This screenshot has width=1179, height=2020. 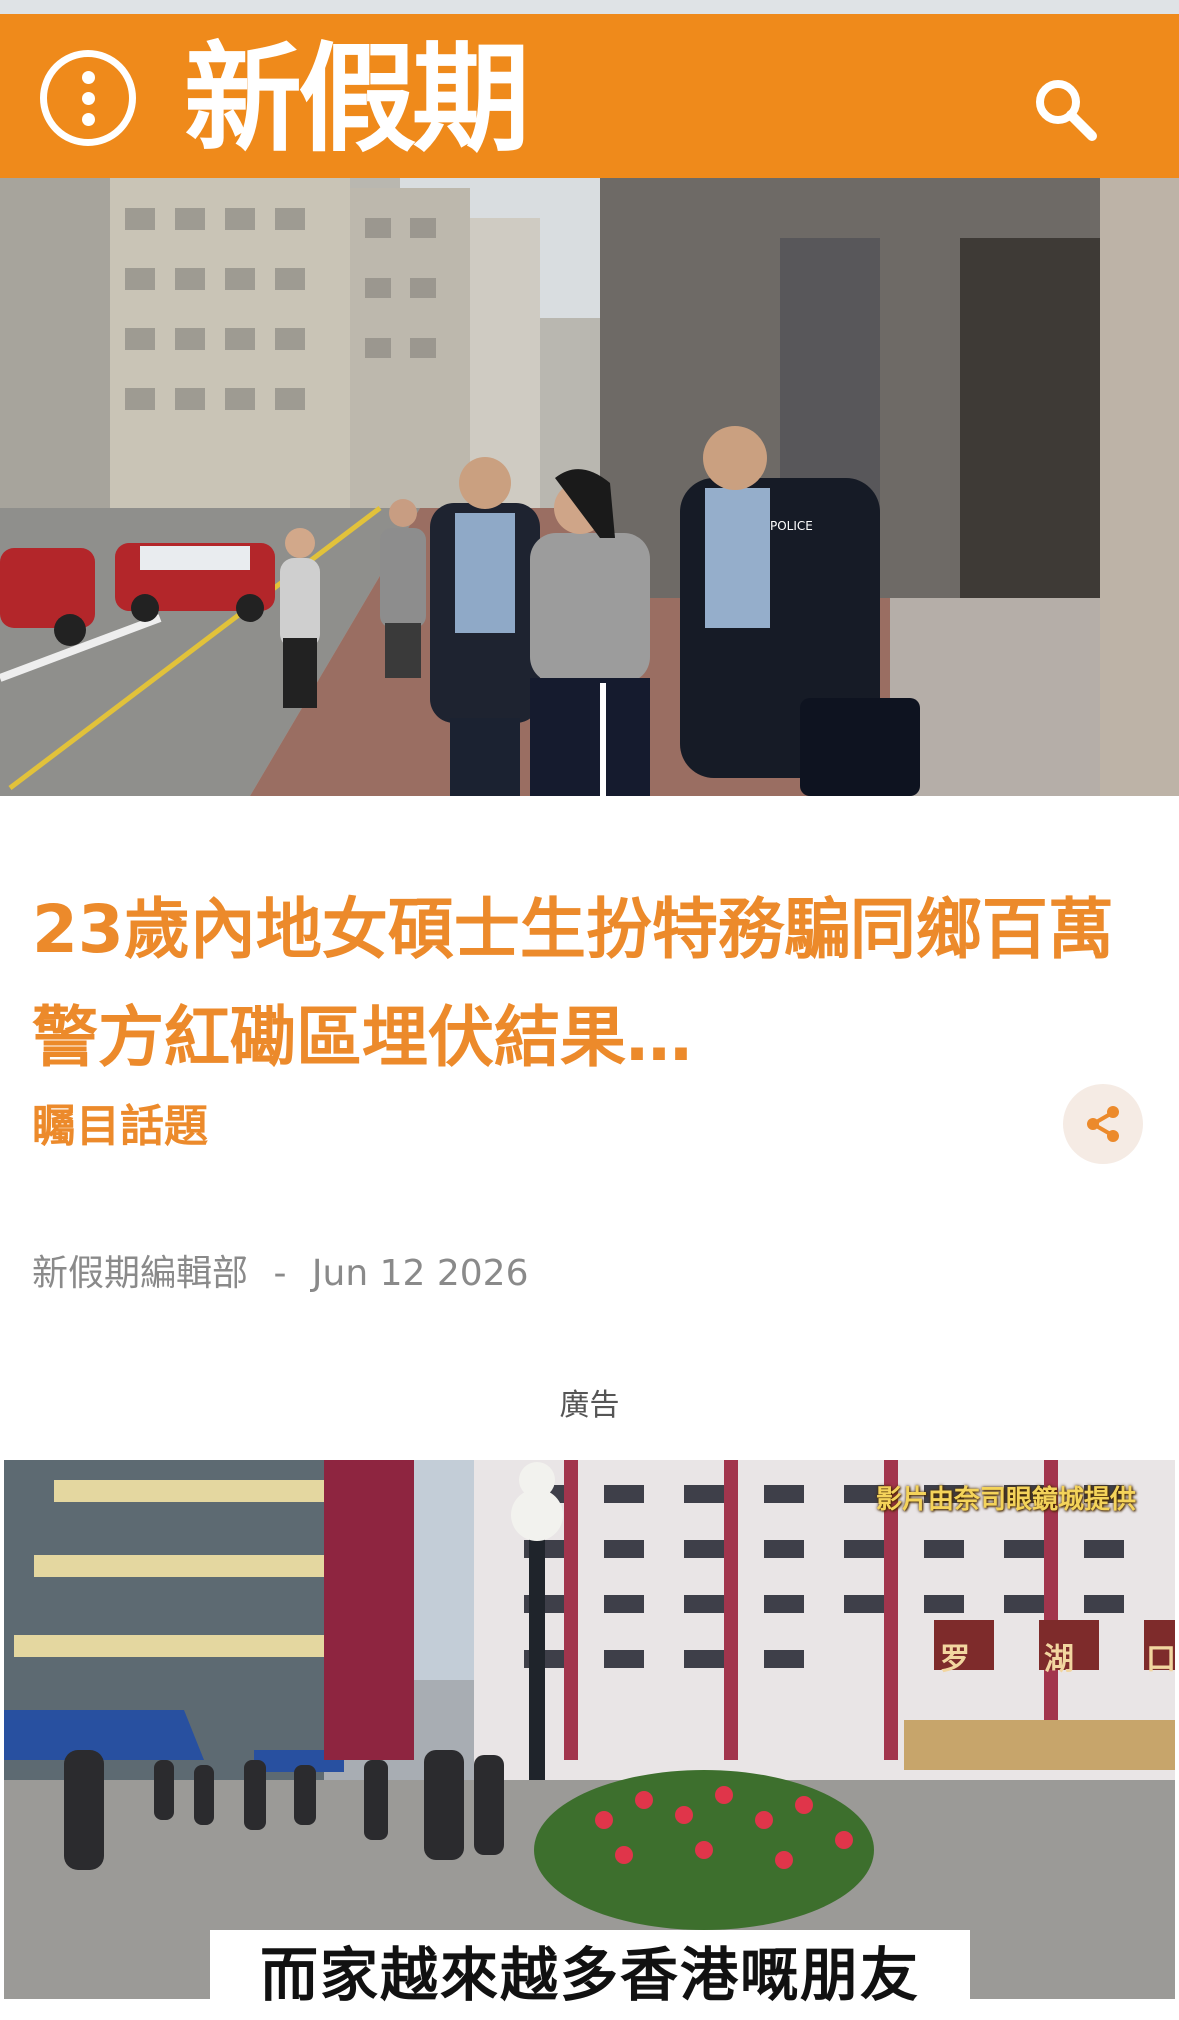 What do you see at coordinates (1103, 1124) in the screenshot?
I see `share-icon` at bounding box center [1103, 1124].